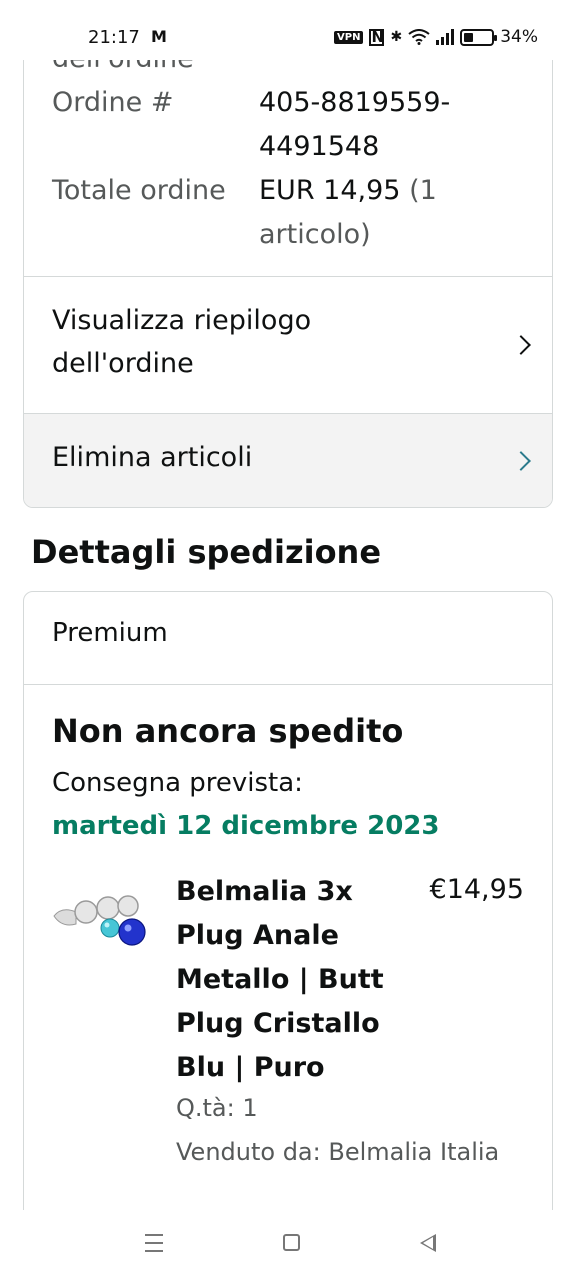 The height and width of the screenshot is (1280, 576). What do you see at coordinates (389, 213) in the screenshot?
I see `order-total-value: EUR 14,95 (1 articolo)` at bounding box center [389, 213].